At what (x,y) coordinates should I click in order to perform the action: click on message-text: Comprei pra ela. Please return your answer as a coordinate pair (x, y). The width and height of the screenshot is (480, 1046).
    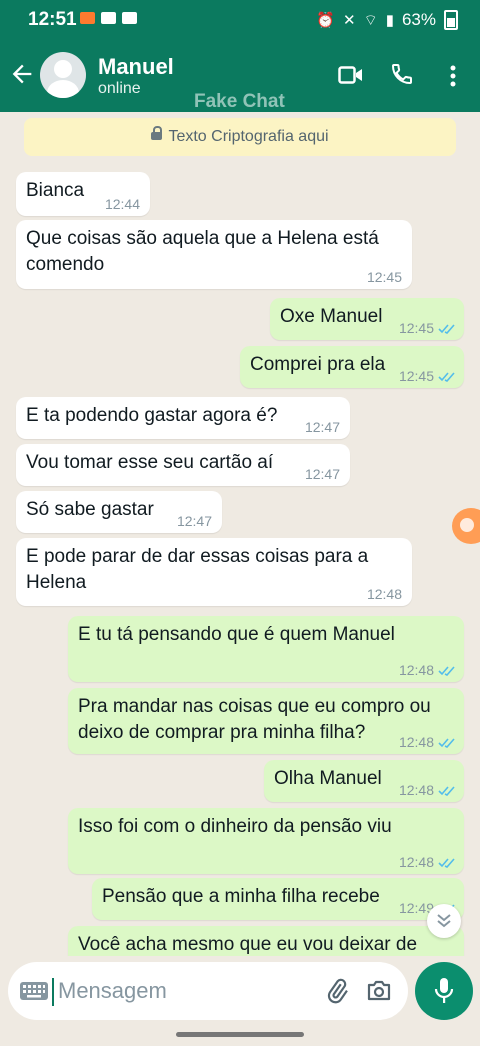
    Looking at the image, I should click on (318, 364).